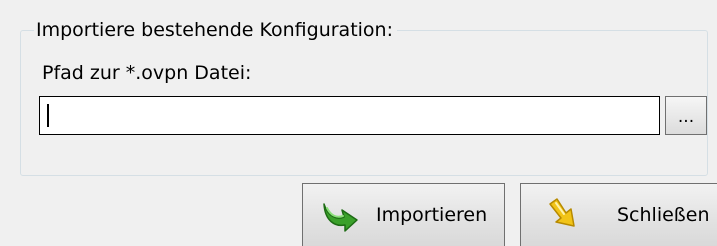 The image size is (717, 246). What do you see at coordinates (147, 73) in the screenshot?
I see `path-label: Pfad zur *.ovpn Datei:` at bounding box center [147, 73].